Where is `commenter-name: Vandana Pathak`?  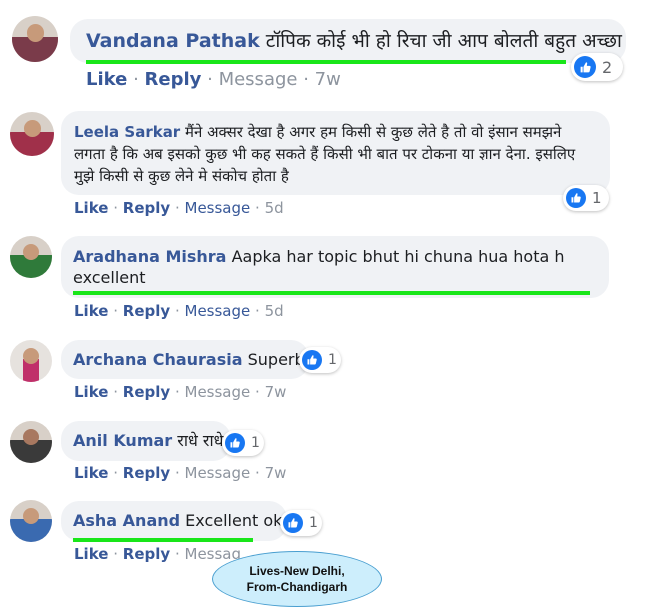 commenter-name: Vandana Pathak is located at coordinates (173, 41).